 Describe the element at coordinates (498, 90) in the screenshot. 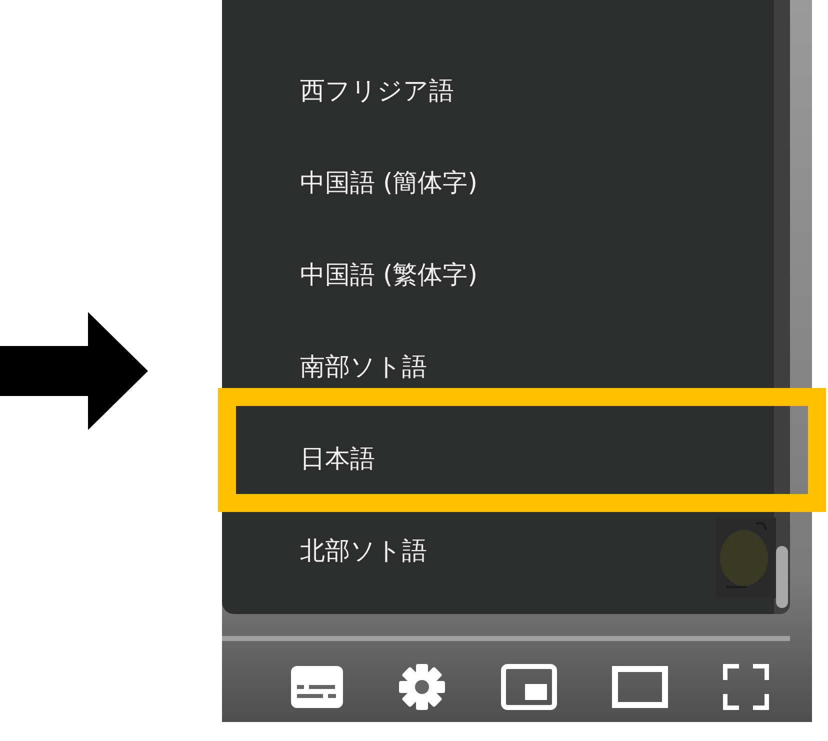

I see `menu-item: 西フリジア語` at that location.